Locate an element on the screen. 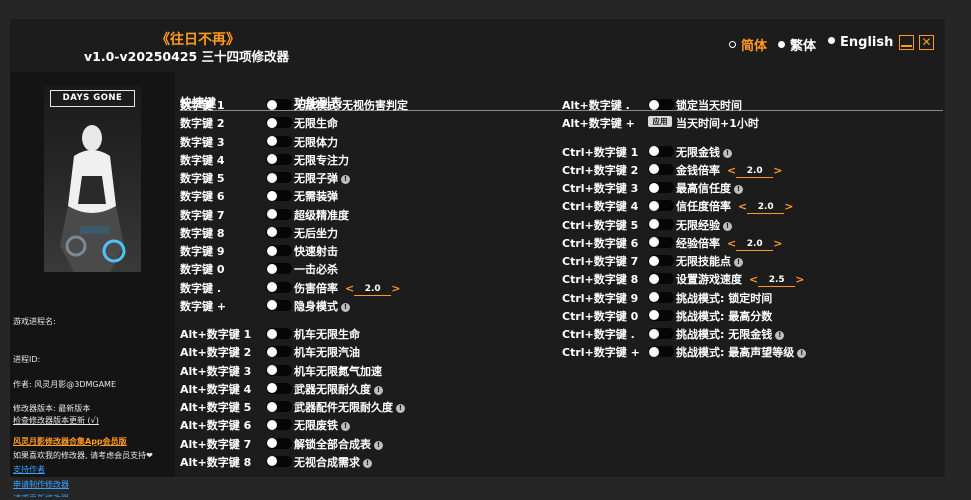 Image resolution: width=971 pixels, height=500 pixels. support-author-link: 支持作者 is located at coordinates (29, 469).